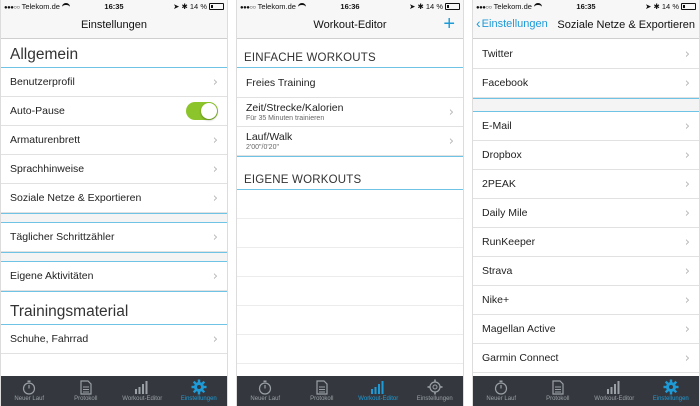  I want to click on settings-row-soziale-netze: Soziale Netze & Exportieren ›, so click(114, 198).